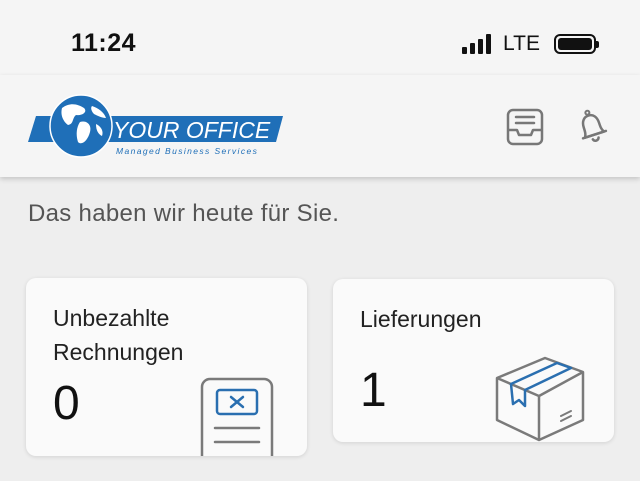 The height and width of the screenshot is (481, 640). I want to click on status-time: 11:24, so click(104, 43).